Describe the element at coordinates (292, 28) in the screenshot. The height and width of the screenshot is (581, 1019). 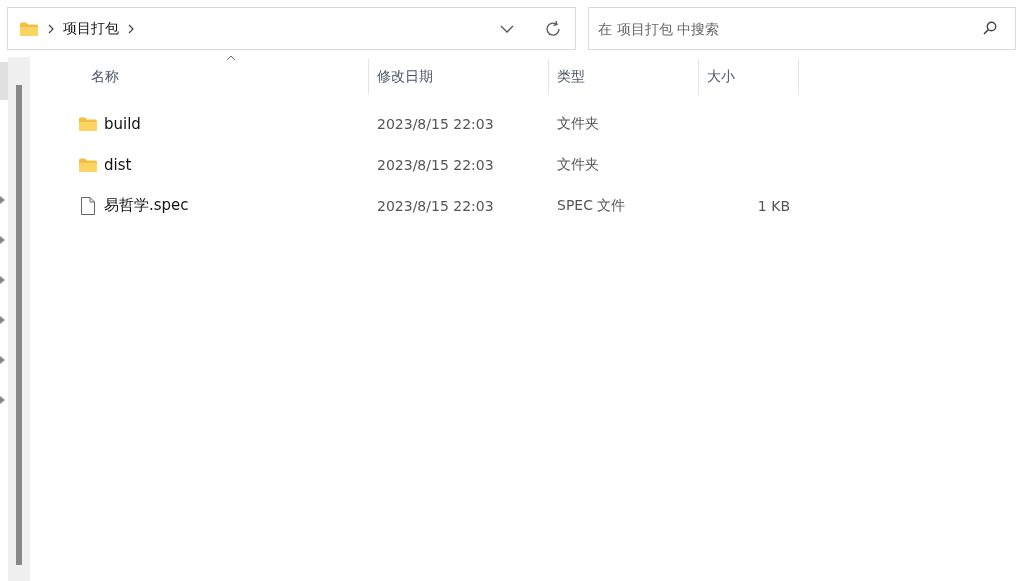
I see `address-bar: 项目打包` at that location.